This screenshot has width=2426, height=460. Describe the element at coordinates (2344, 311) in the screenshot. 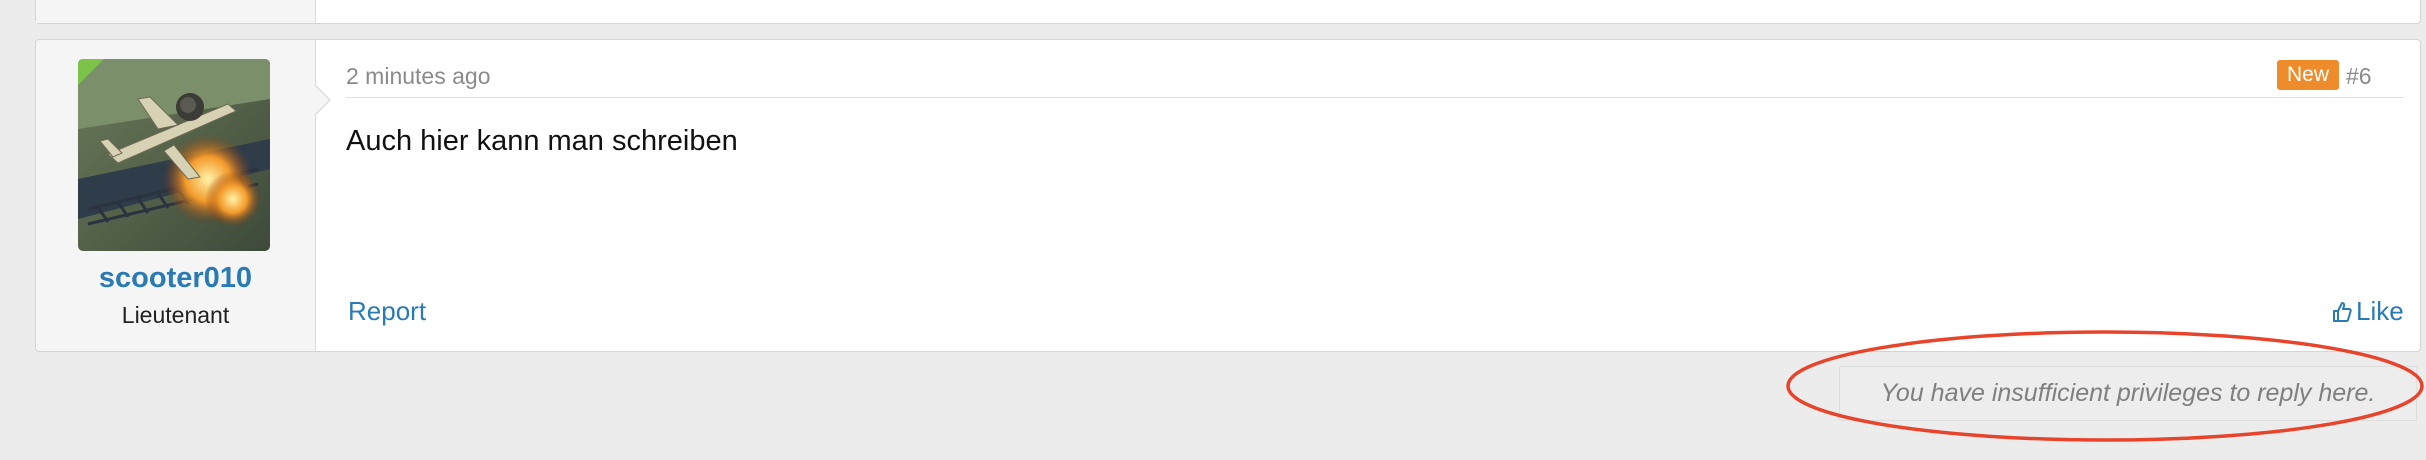

I see `thumbs-up-icon` at that location.